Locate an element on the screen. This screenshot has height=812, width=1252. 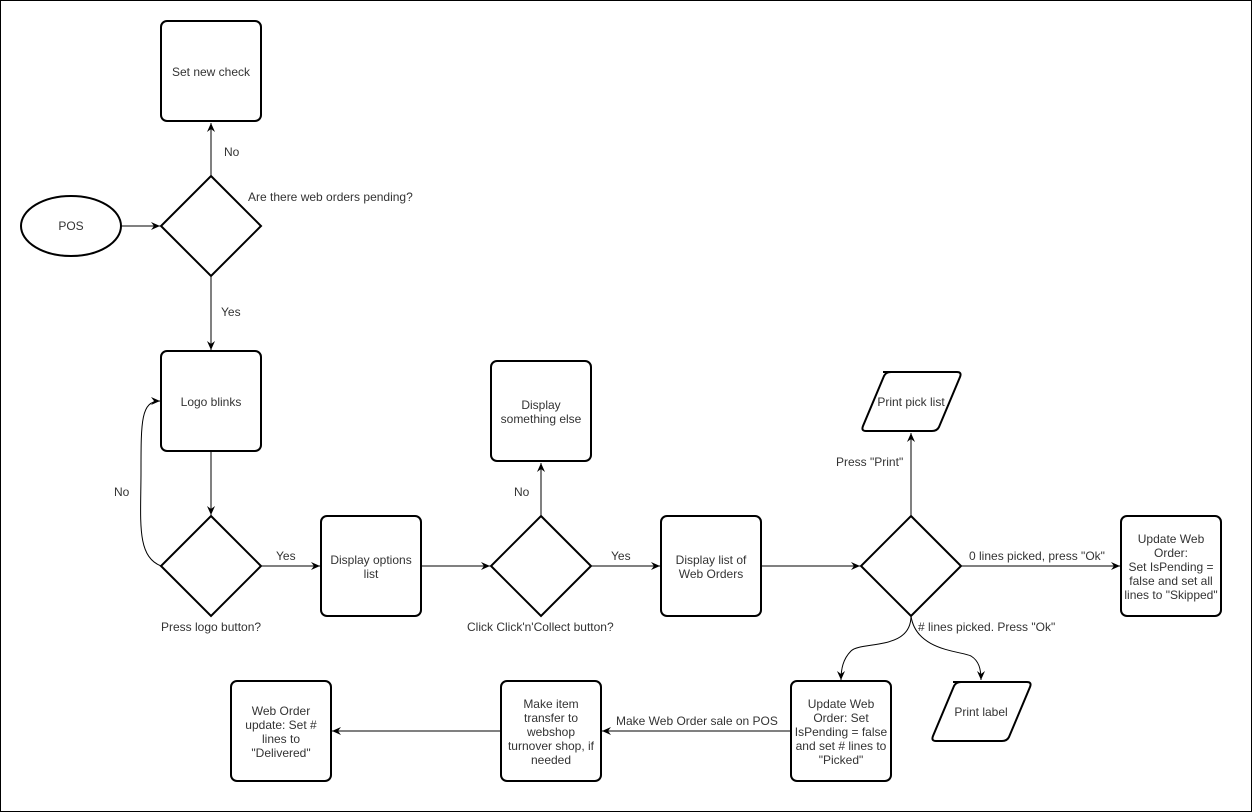
node-display-else-line-1: Display is located at coordinates (540, 405).